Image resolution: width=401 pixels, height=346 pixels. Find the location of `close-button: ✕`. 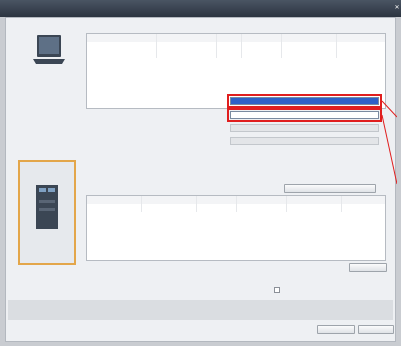

close-button: ✕ is located at coordinates (397, 8).